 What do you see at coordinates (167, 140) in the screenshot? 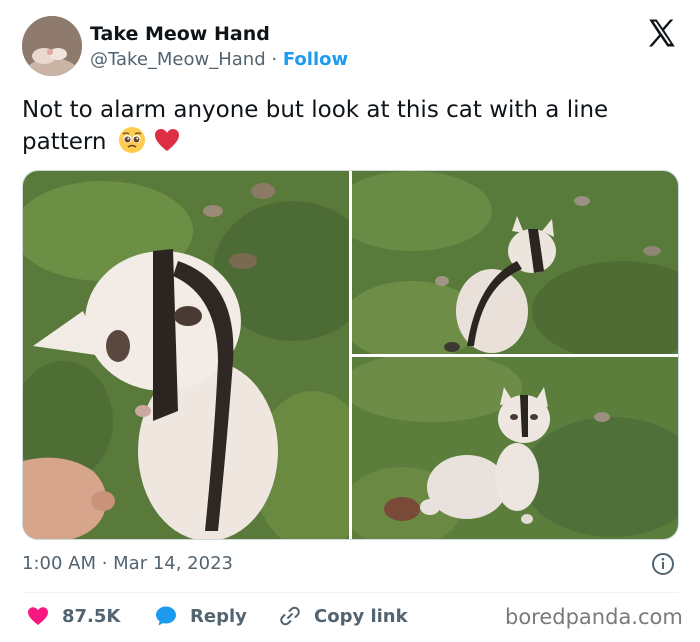
I see `red-heart-icon` at bounding box center [167, 140].